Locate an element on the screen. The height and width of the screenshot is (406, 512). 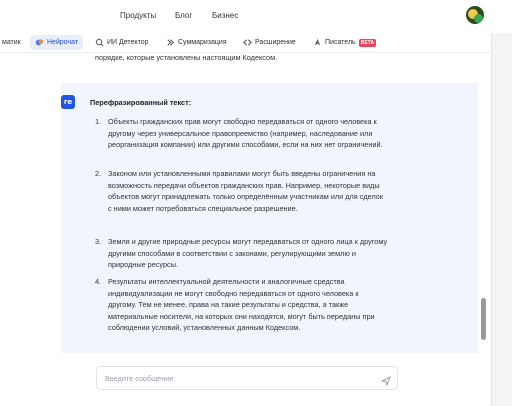
tab-writer: Писатель BETA is located at coordinates (344, 42).